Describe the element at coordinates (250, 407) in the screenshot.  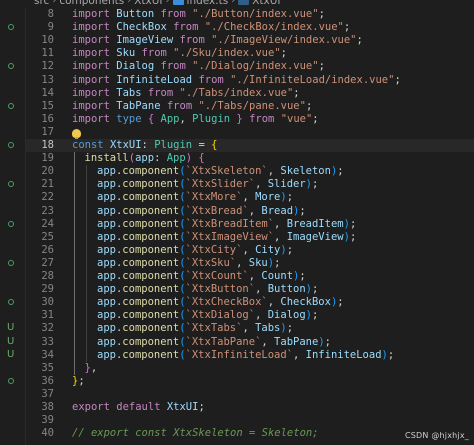
I see `code-line: 38 export default XtxUI;` at that location.